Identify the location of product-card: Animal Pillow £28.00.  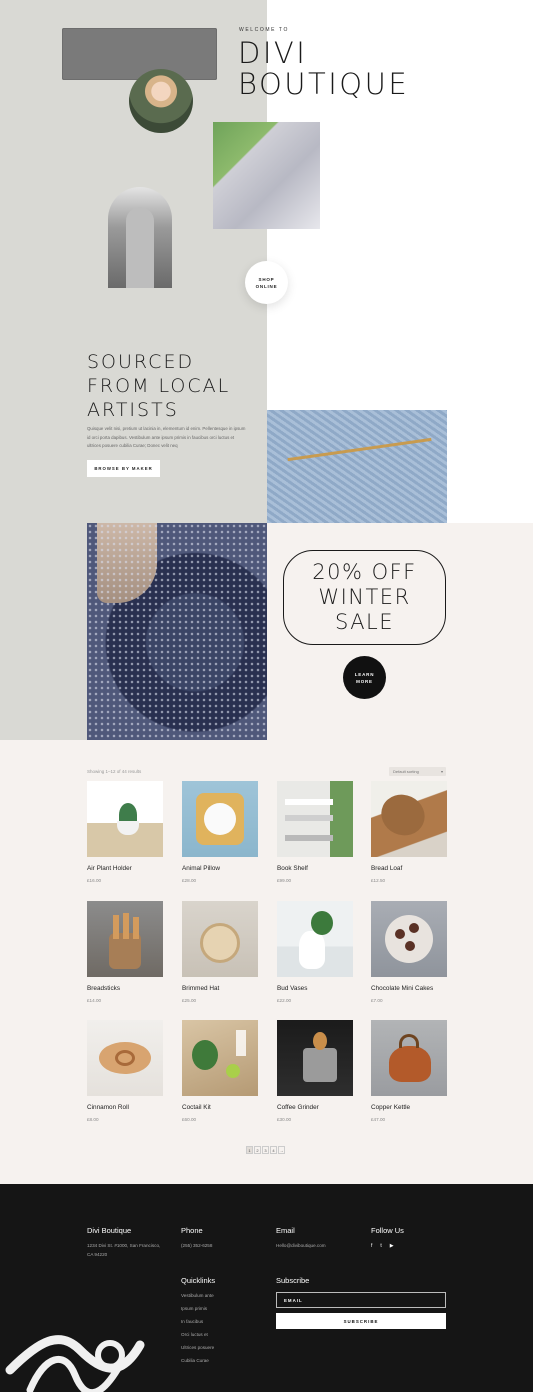
(220, 832).